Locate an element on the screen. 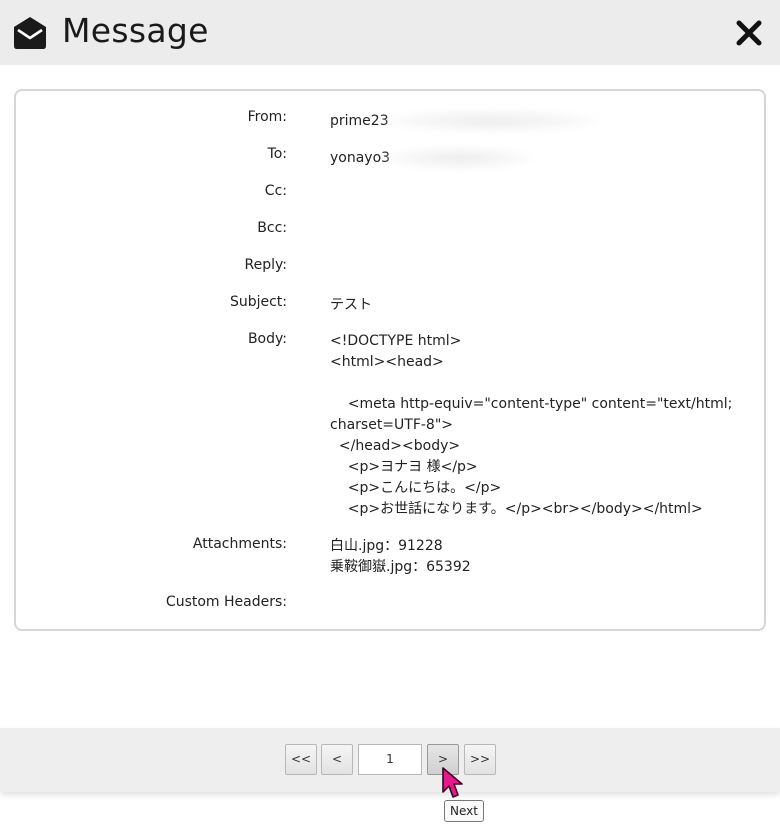 The width and height of the screenshot is (780, 825). from-value: prime23 is located at coordinates (359, 121).